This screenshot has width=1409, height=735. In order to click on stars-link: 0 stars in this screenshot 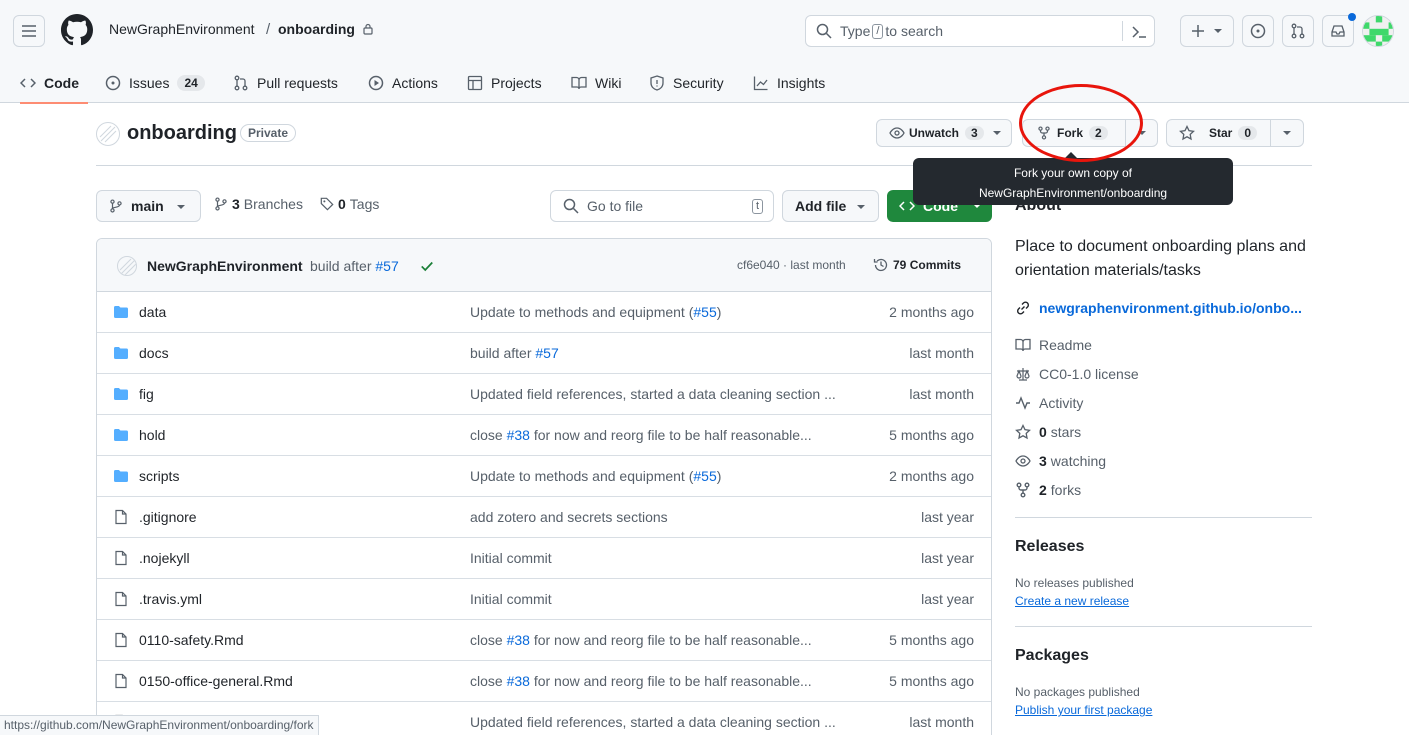, I will do `click(1048, 432)`.